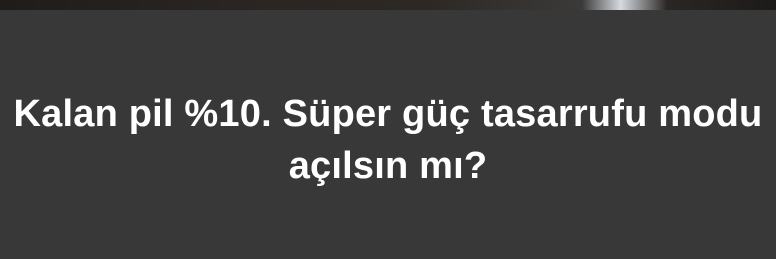  What do you see at coordinates (388, 5) in the screenshot?
I see `background-wallpaper-strip` at bounding box center [388, 5].